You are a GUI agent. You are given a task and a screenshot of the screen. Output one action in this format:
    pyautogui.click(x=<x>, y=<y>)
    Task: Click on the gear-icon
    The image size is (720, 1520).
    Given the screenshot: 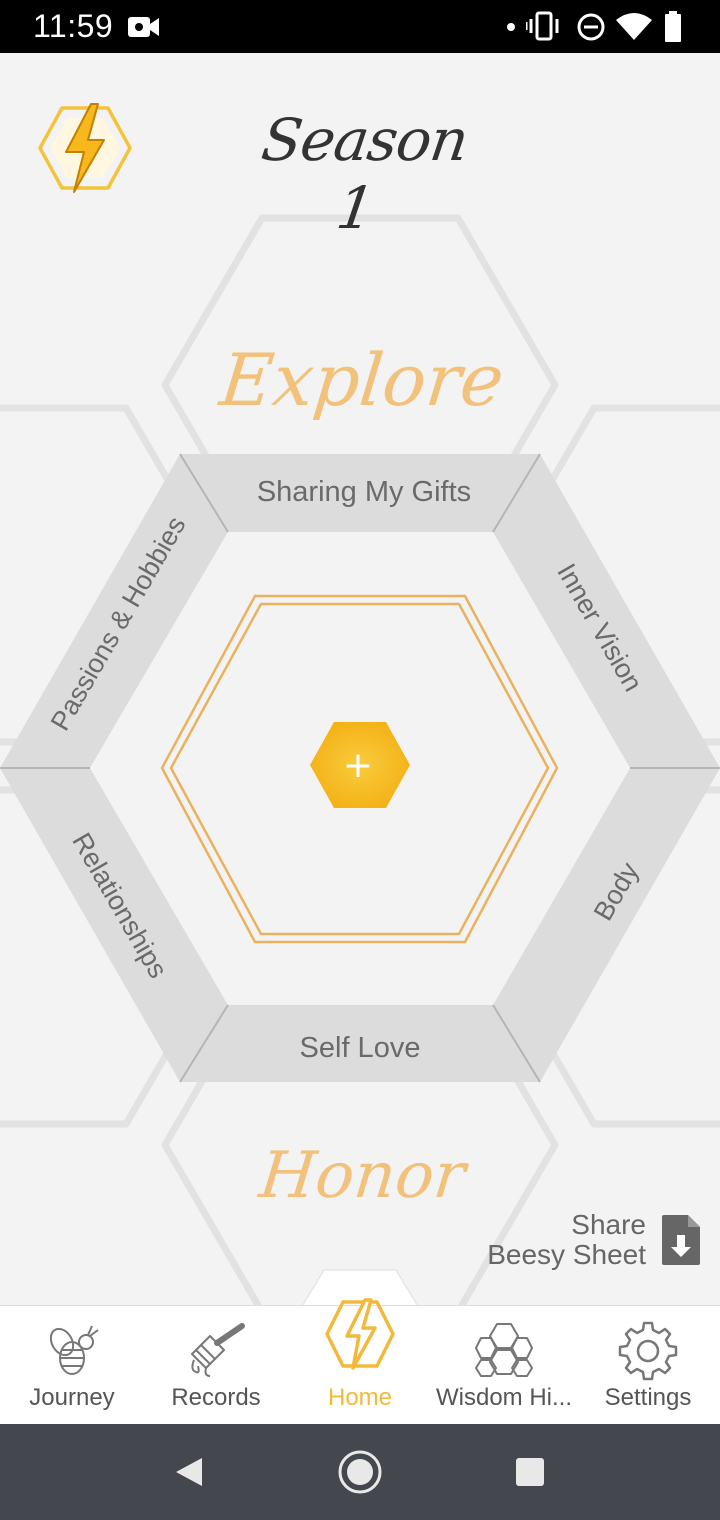 What is the action you would take?
    pyautogui.click(x=648, y=1351)
    